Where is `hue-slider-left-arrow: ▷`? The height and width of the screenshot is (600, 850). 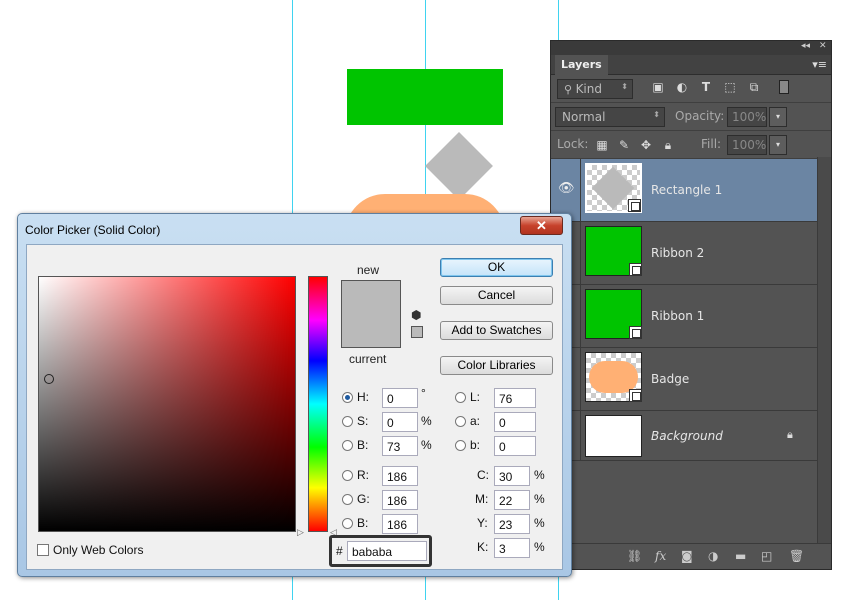
hue-slider-left-arrow: ▷ is located at coordinates (300, 532).